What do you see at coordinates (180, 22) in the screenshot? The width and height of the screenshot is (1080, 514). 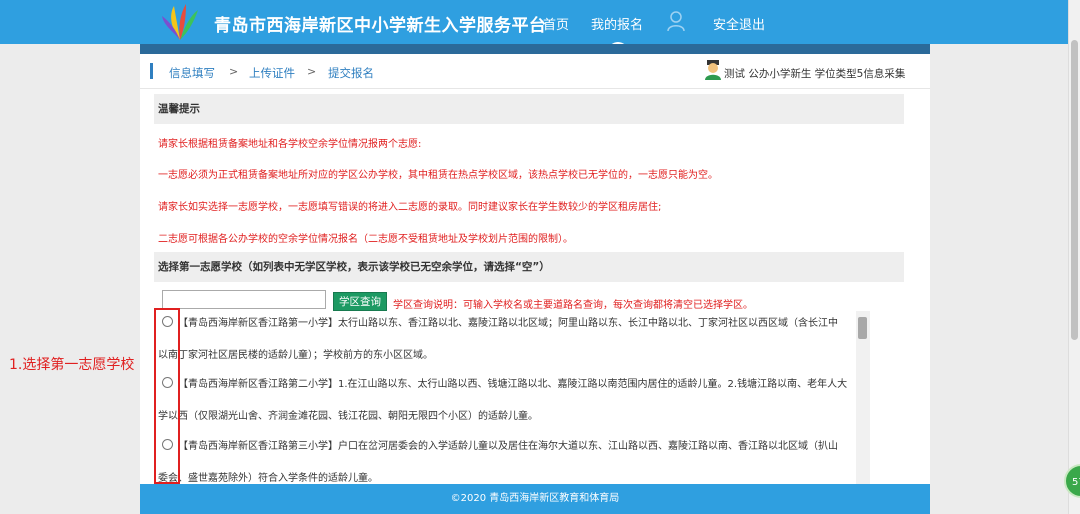 I see `leaf-logo-icon` at bounding box center [180, 22].